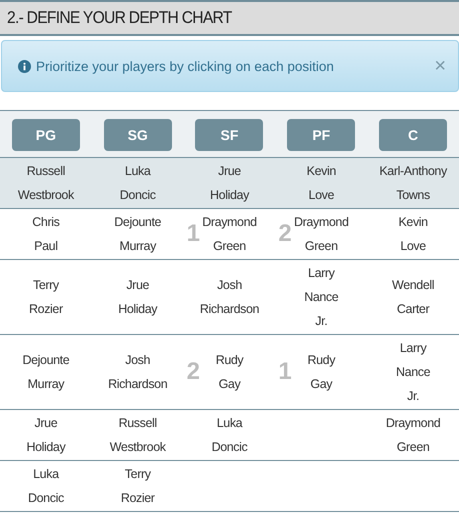 Image resolution: width=459 pixels, height=514 pixels. What do you see at coordinates (138, 135) in the screenshot?
I see `position-button: SG` at bounding box center [138, 135].